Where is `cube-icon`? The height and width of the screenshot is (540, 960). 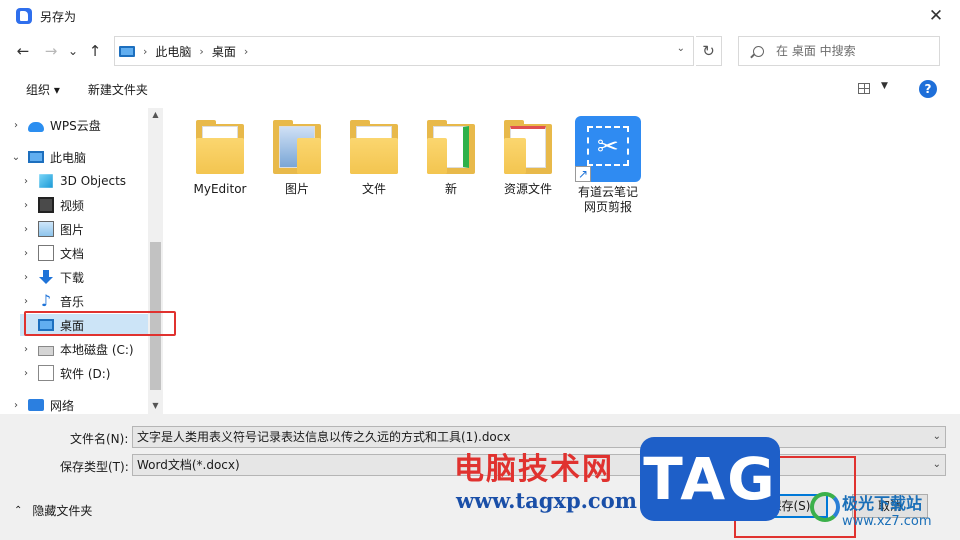 cube-icon is located at coordinates (46, 181).